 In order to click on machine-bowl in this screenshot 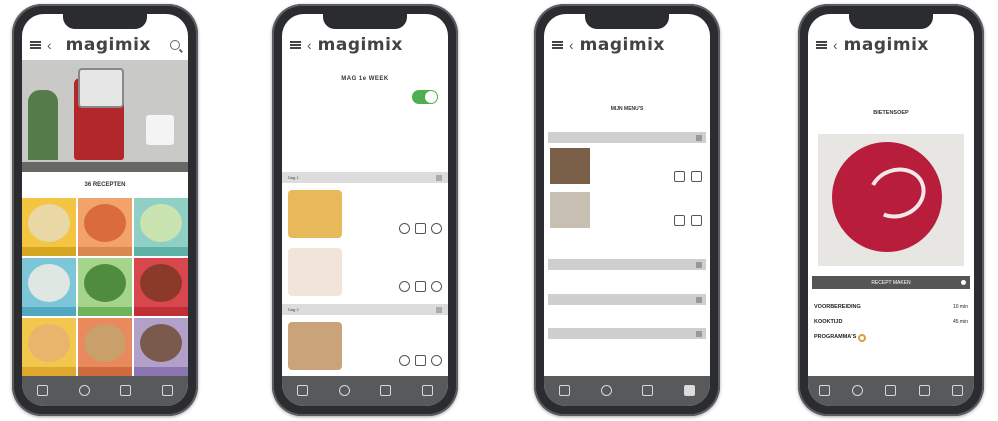, I will do `click(101, 88)`.